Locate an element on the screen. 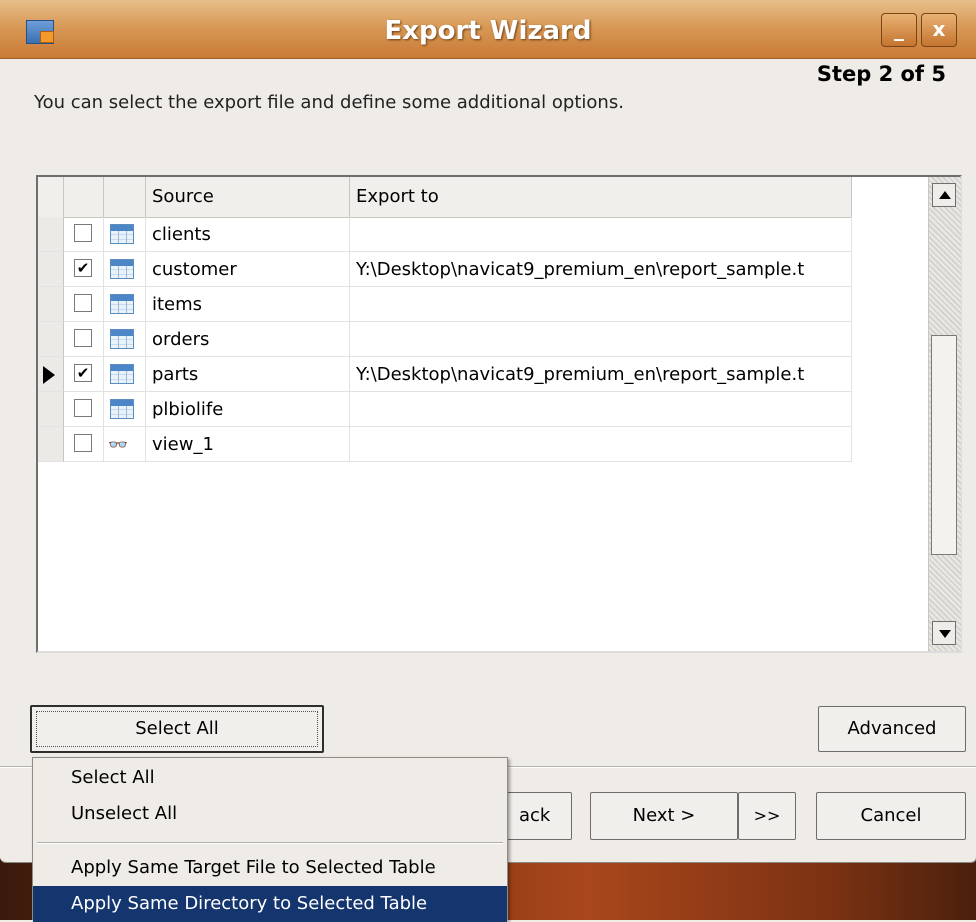 The height and width of the screenshot is (922, 976). menu-item-apply-same-directory: Apply Same Directory to Selected Table is located at coordinates (270, 904).